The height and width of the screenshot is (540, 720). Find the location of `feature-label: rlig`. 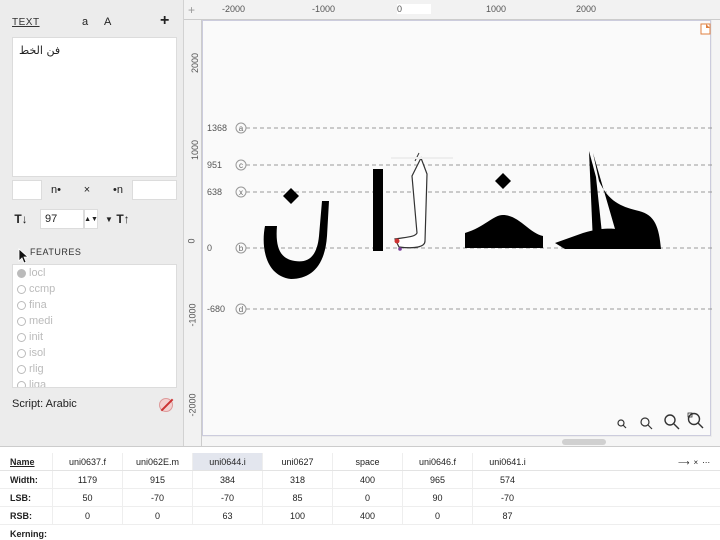

feature-label: rlig is located at coordinates (36, 369).